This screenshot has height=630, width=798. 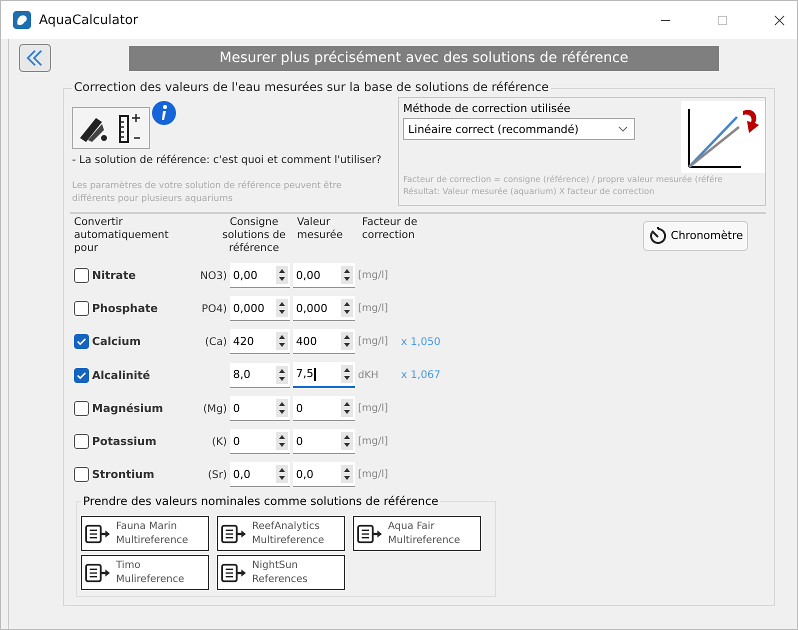 I want to click on parameter-label: Potassium, so click(x=124, y=441).